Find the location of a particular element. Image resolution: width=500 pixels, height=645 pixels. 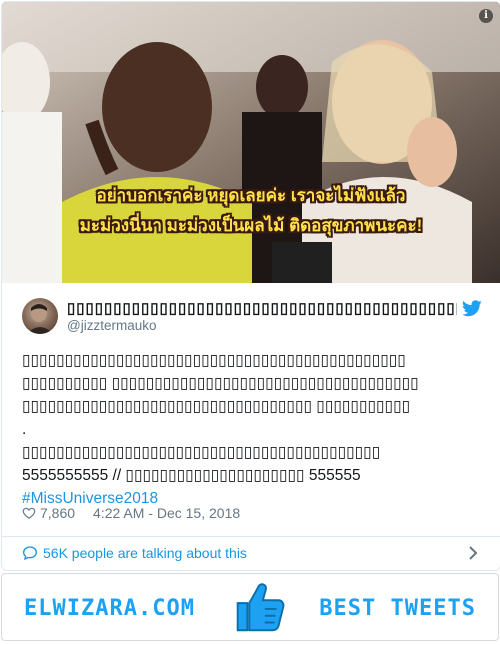

site-brand: ELWIZARA.COM is located at coordinates (109, 608).